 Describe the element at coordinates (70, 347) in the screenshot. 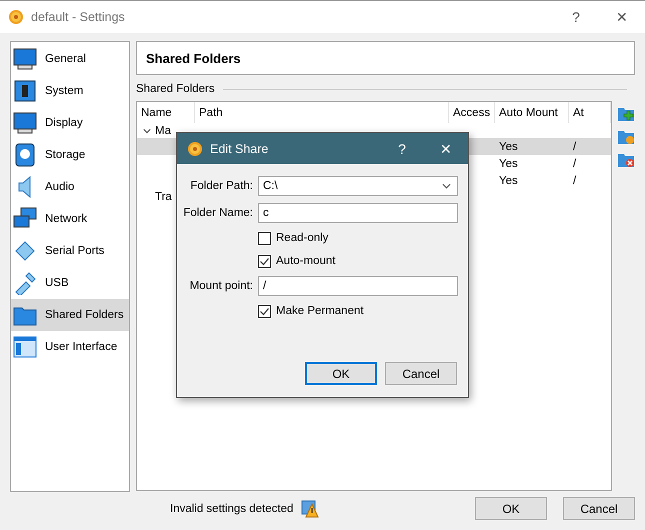

I see `sidebar-item: User Interface` at that location.